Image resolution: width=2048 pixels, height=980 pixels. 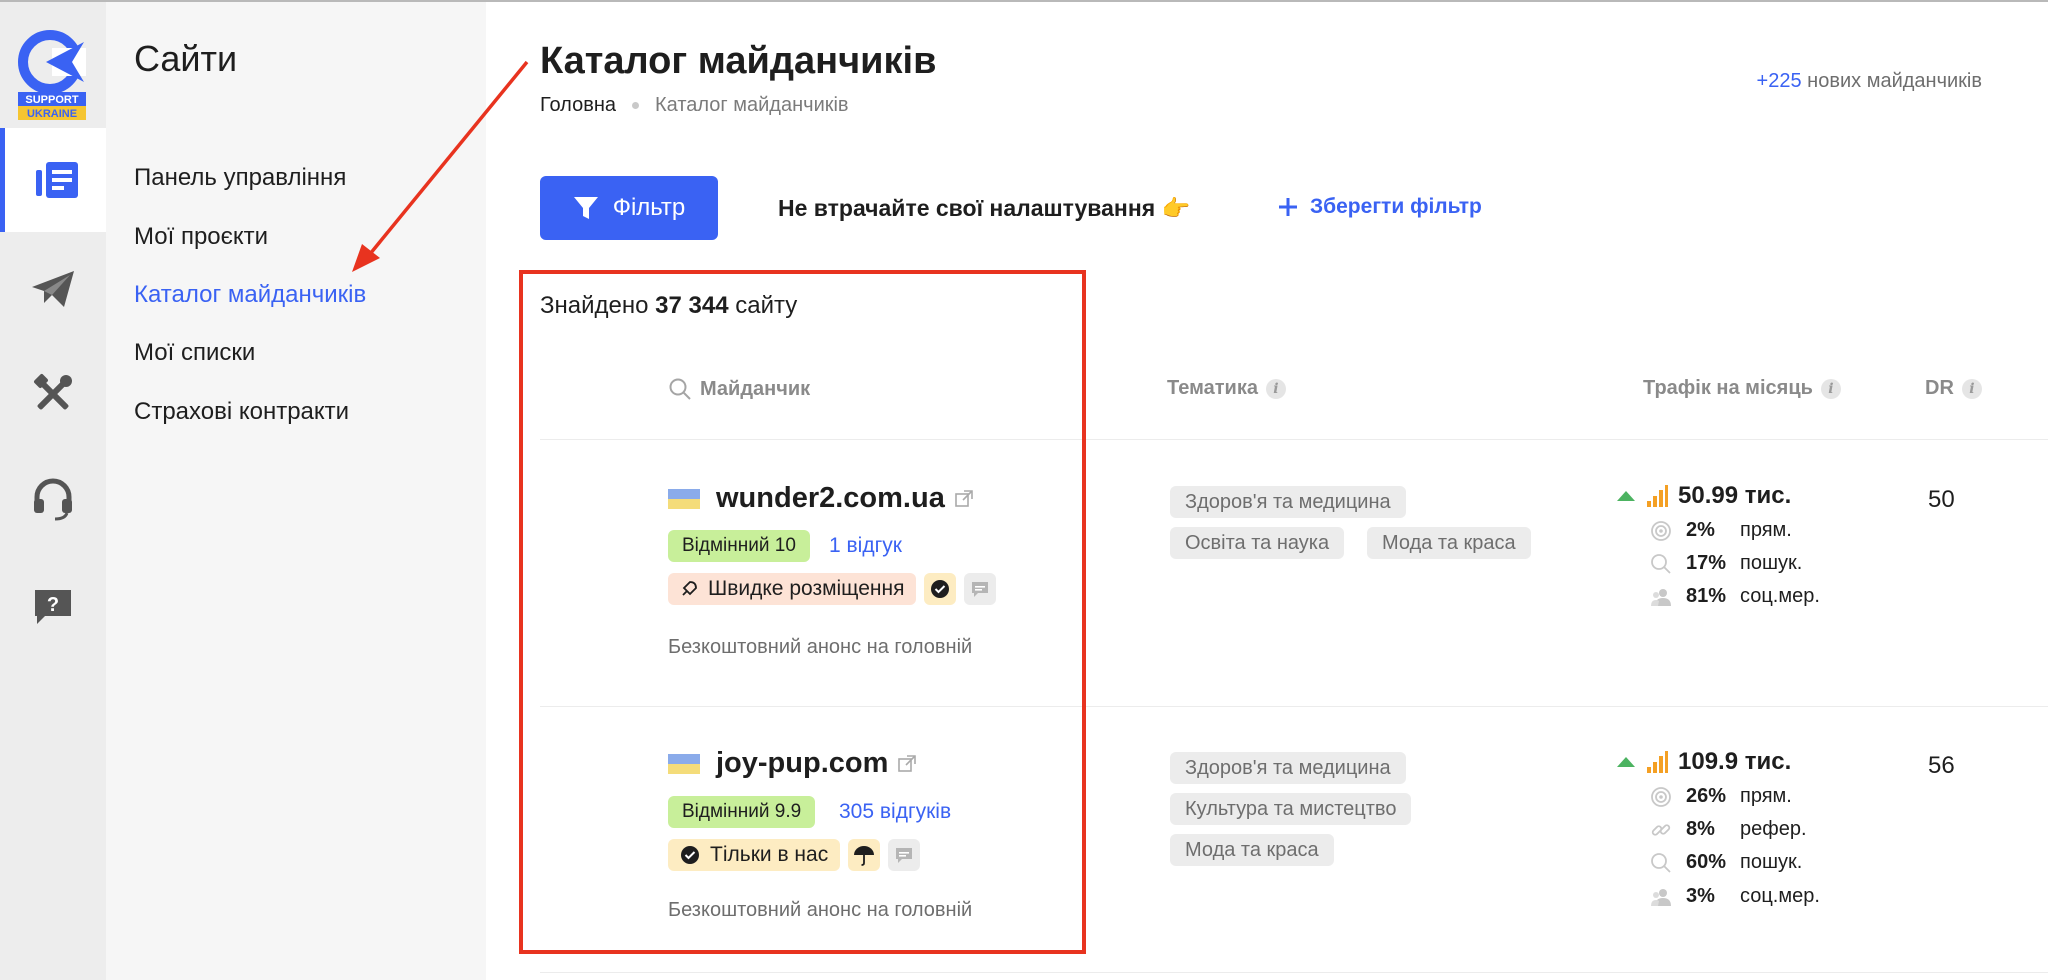 What do you see at coordinates (1721, 530) in the screenshot?
I see `traffic-direct: 2% прям.` at bounding box center [1721, 530].